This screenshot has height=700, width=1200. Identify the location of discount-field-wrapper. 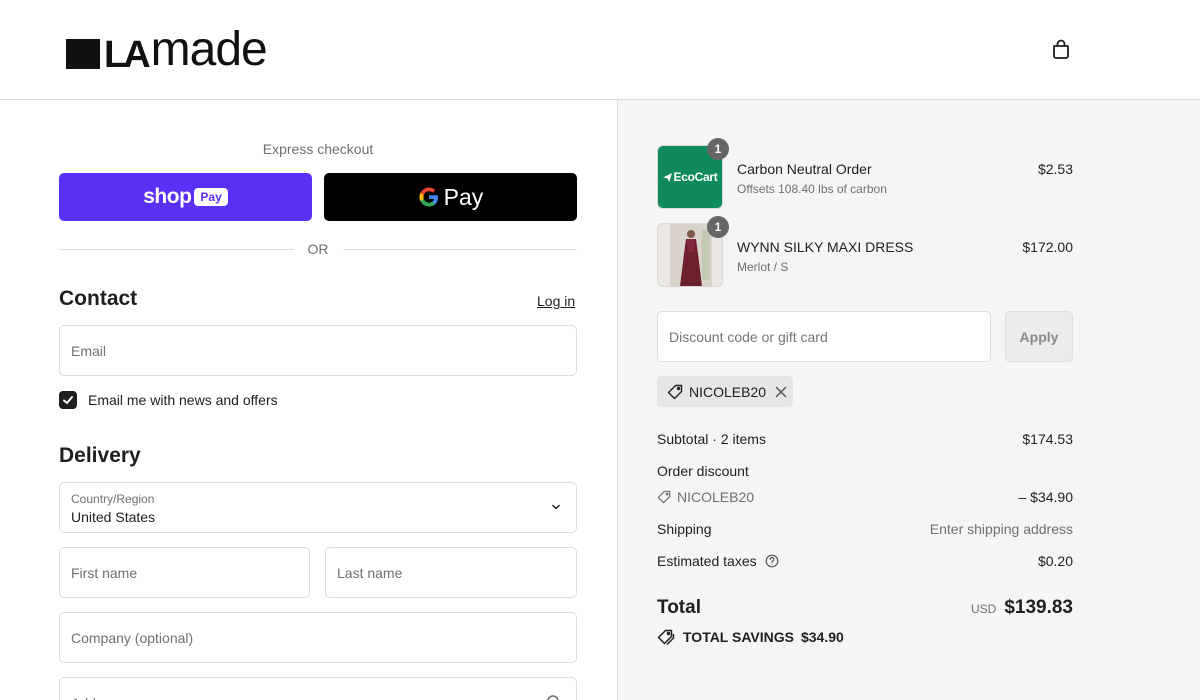
(824, 336).